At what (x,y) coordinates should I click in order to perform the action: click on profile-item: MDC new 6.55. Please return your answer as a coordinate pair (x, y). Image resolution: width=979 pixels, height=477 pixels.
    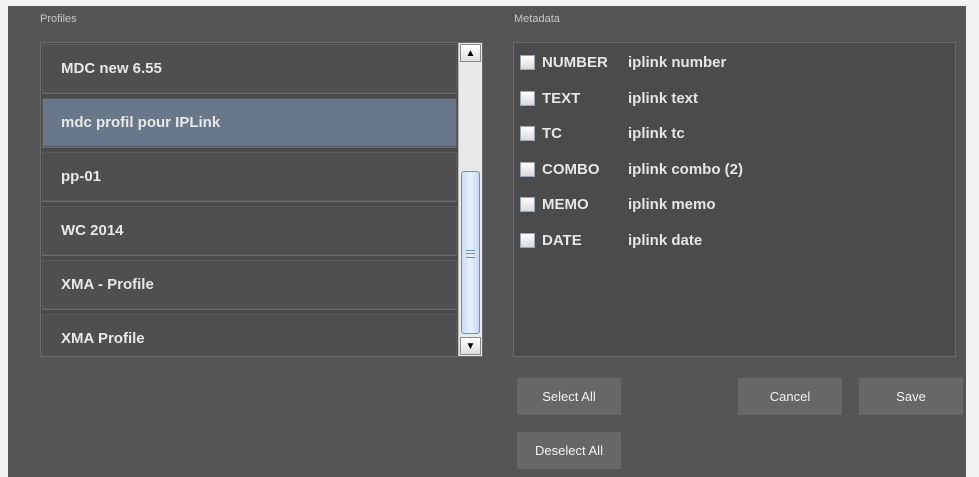
    Looking at the image, I should click on (249, 69).